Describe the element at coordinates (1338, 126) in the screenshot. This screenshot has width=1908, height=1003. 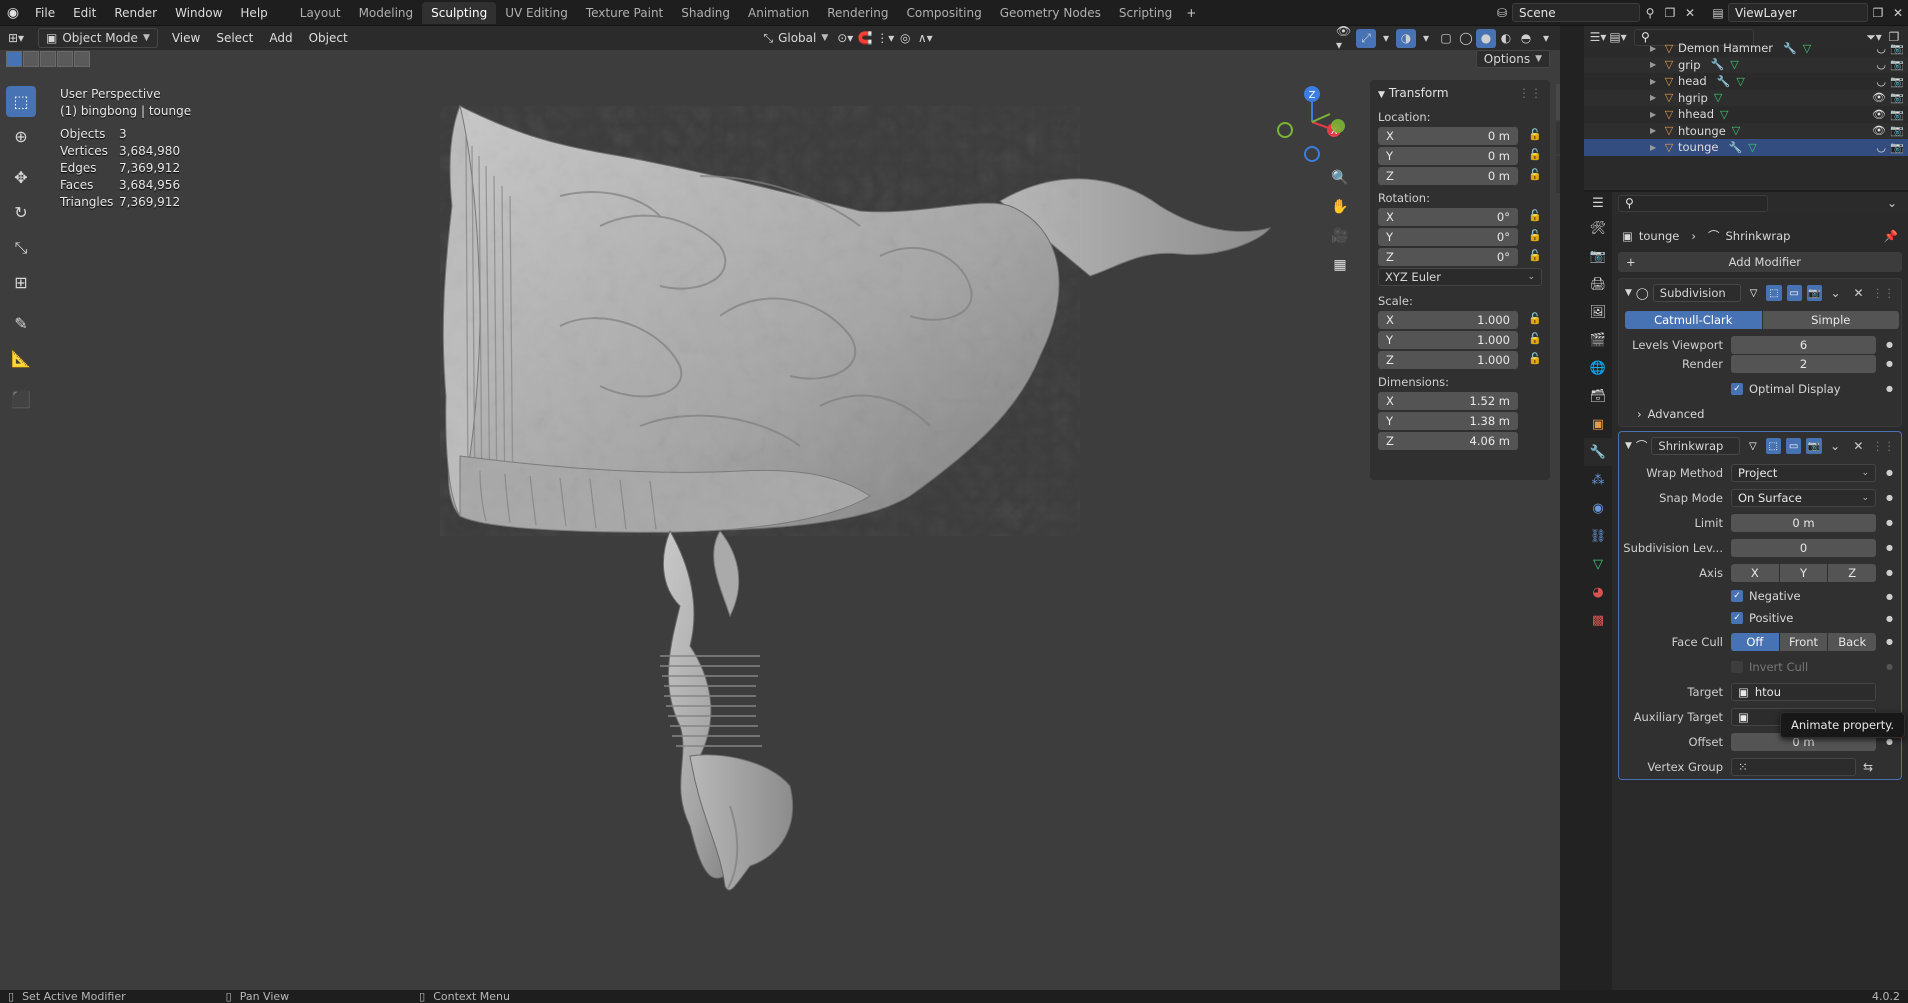
I see `y-axis-icon` at that location.